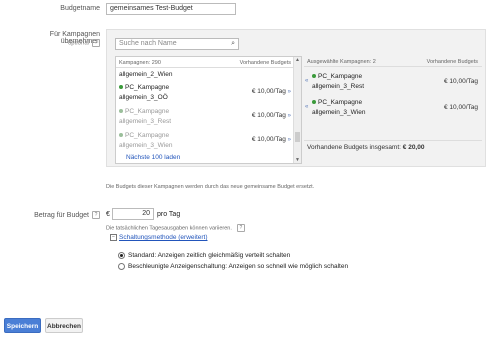 Image resolution: width=500 pixels, height=339 pixels. I want to click on selected-header: Ausgewählte Kampagnen: 2, so click(341, 62).